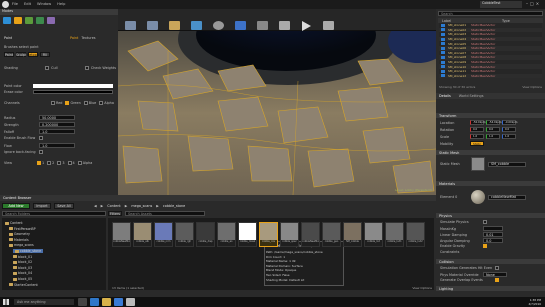 The image size is (545, 307). Describe the element at coordinates (73, 92) in the screenshot. I see `erase-color-swatch` at that location.